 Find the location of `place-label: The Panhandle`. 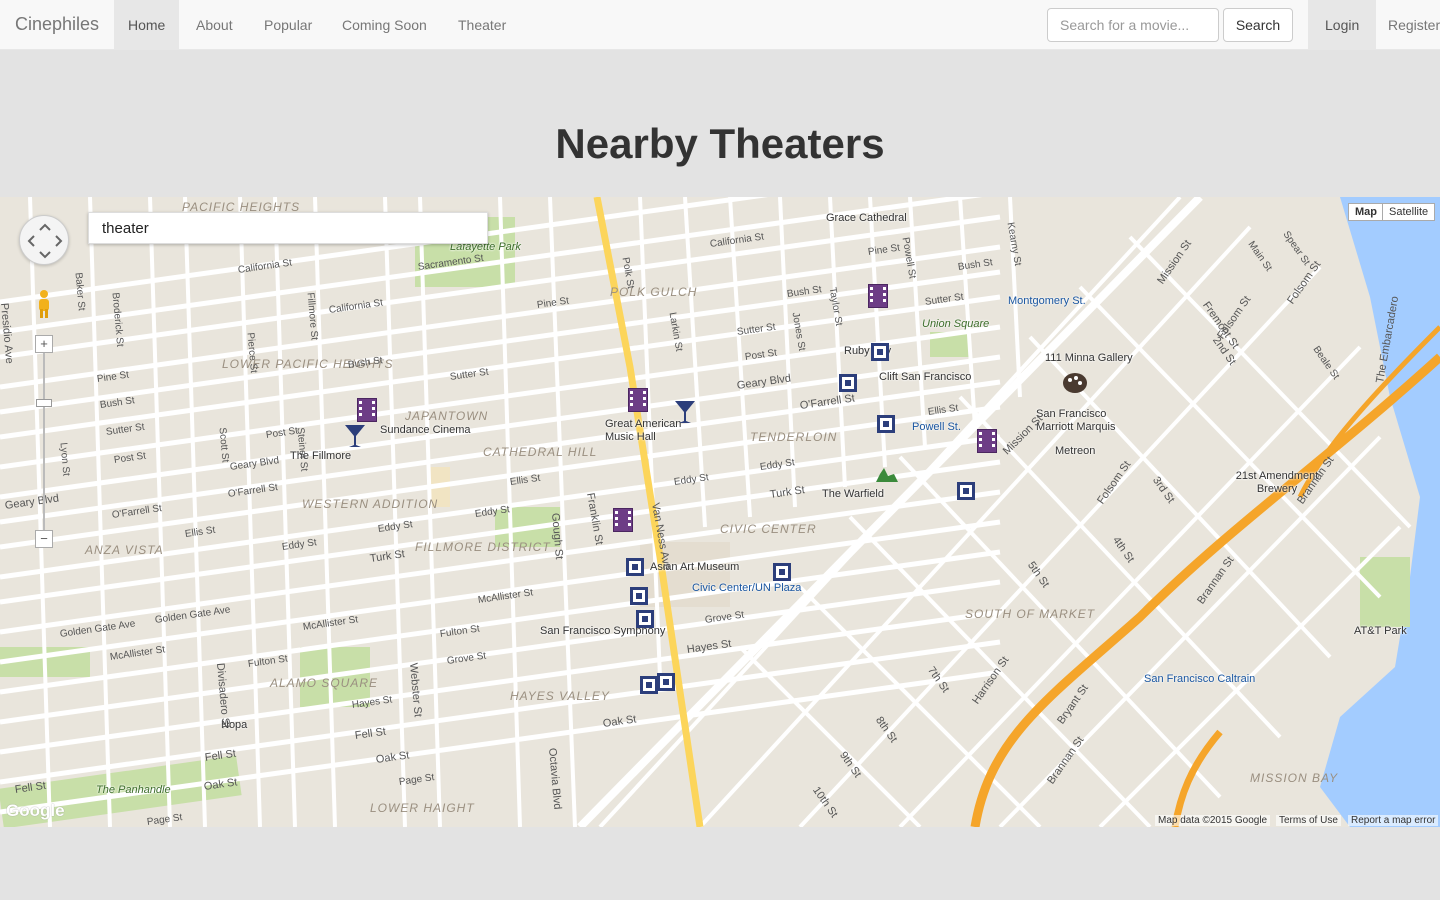

place-label: The Panhandle is located at coordinates (133, 790).